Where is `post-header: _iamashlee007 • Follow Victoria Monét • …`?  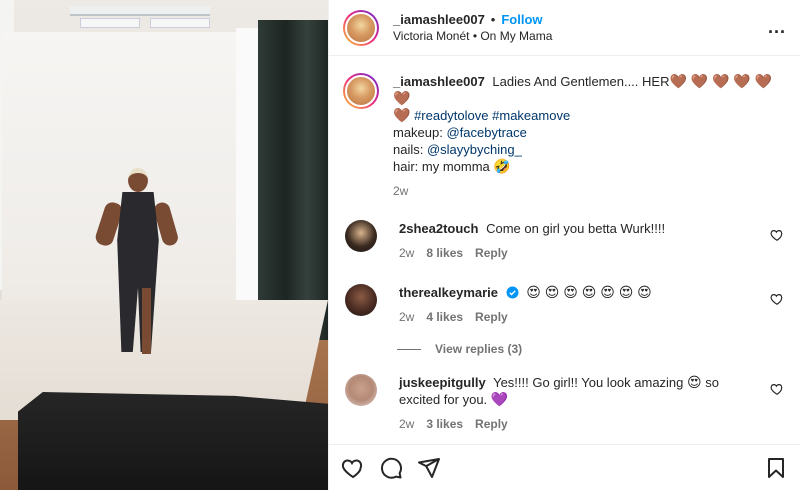
post-header: _iamashlee007 • Follow Victoria Monét • … is located at coordinates (564, 28).